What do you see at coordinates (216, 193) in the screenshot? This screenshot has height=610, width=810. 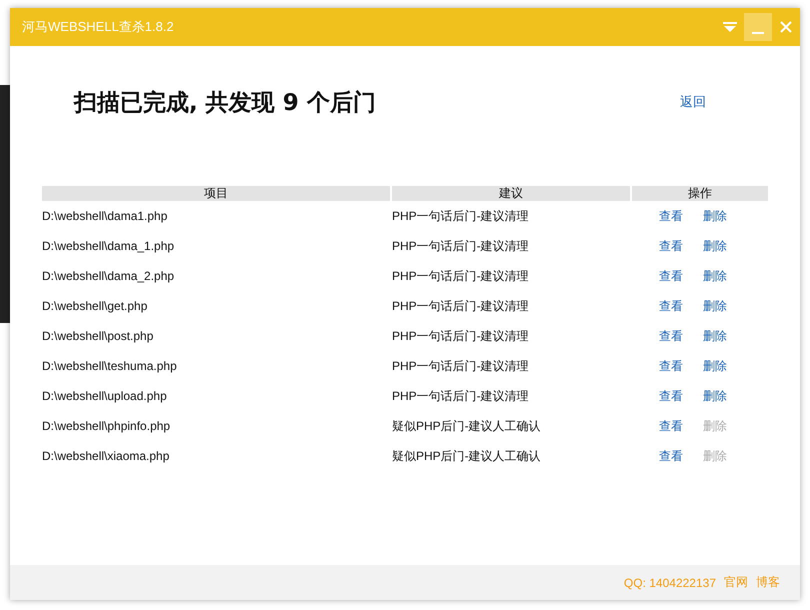 I see `column-header: 项目` at bounding box center [216, 193].